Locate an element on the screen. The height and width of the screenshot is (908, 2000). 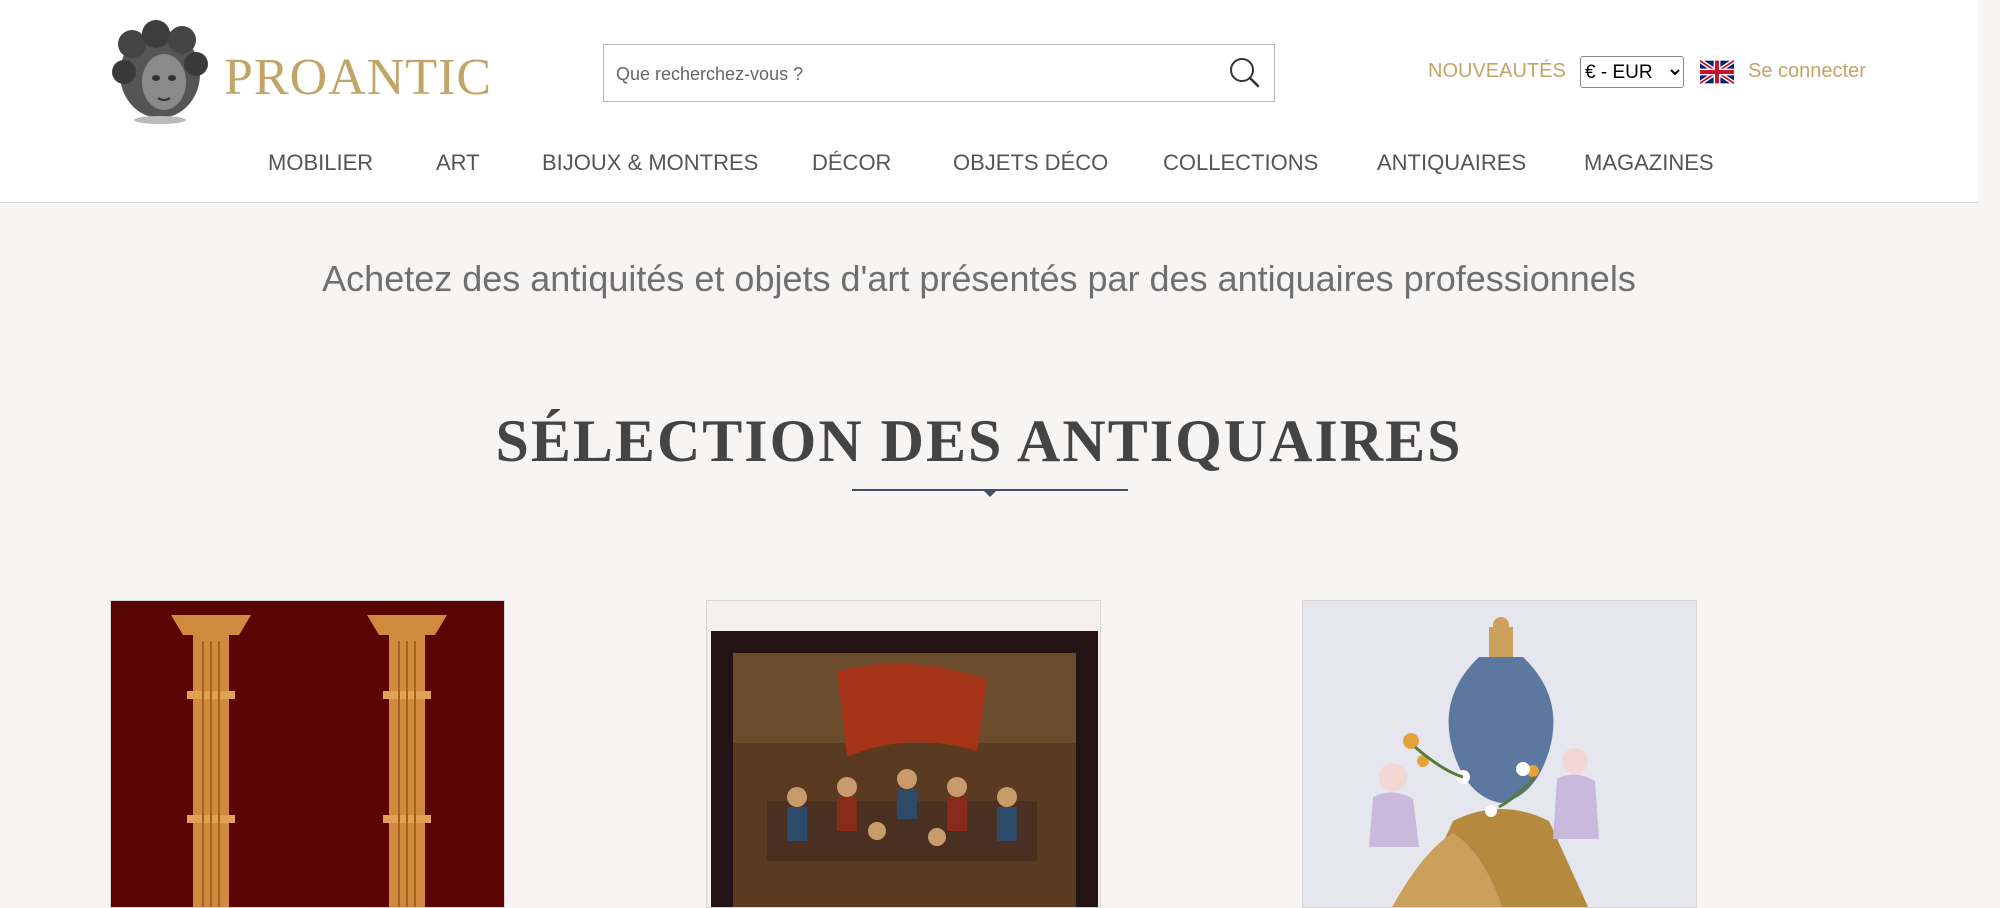
search-input is located at coordinates (911, 74).